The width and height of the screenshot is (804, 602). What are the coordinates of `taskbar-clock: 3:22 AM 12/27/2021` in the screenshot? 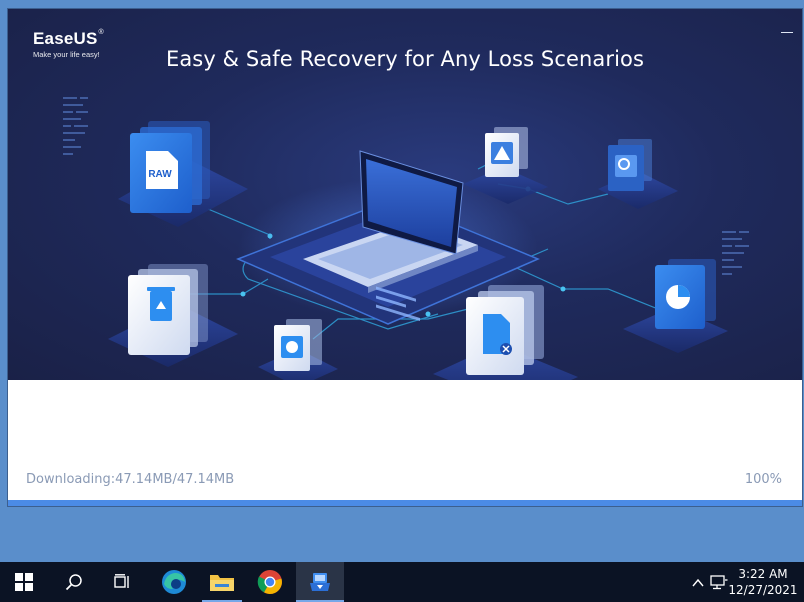 It's located at (763, 582).